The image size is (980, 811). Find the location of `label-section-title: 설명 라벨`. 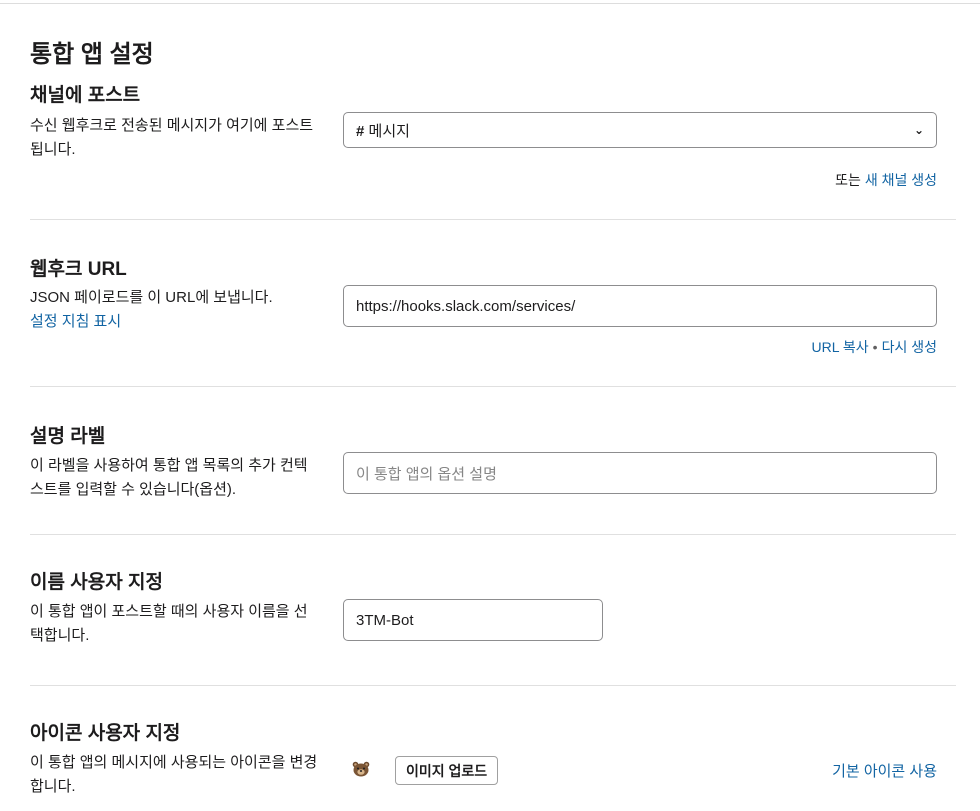

label-section-title: 설명 라벨 is located at coordinates (68, 436).